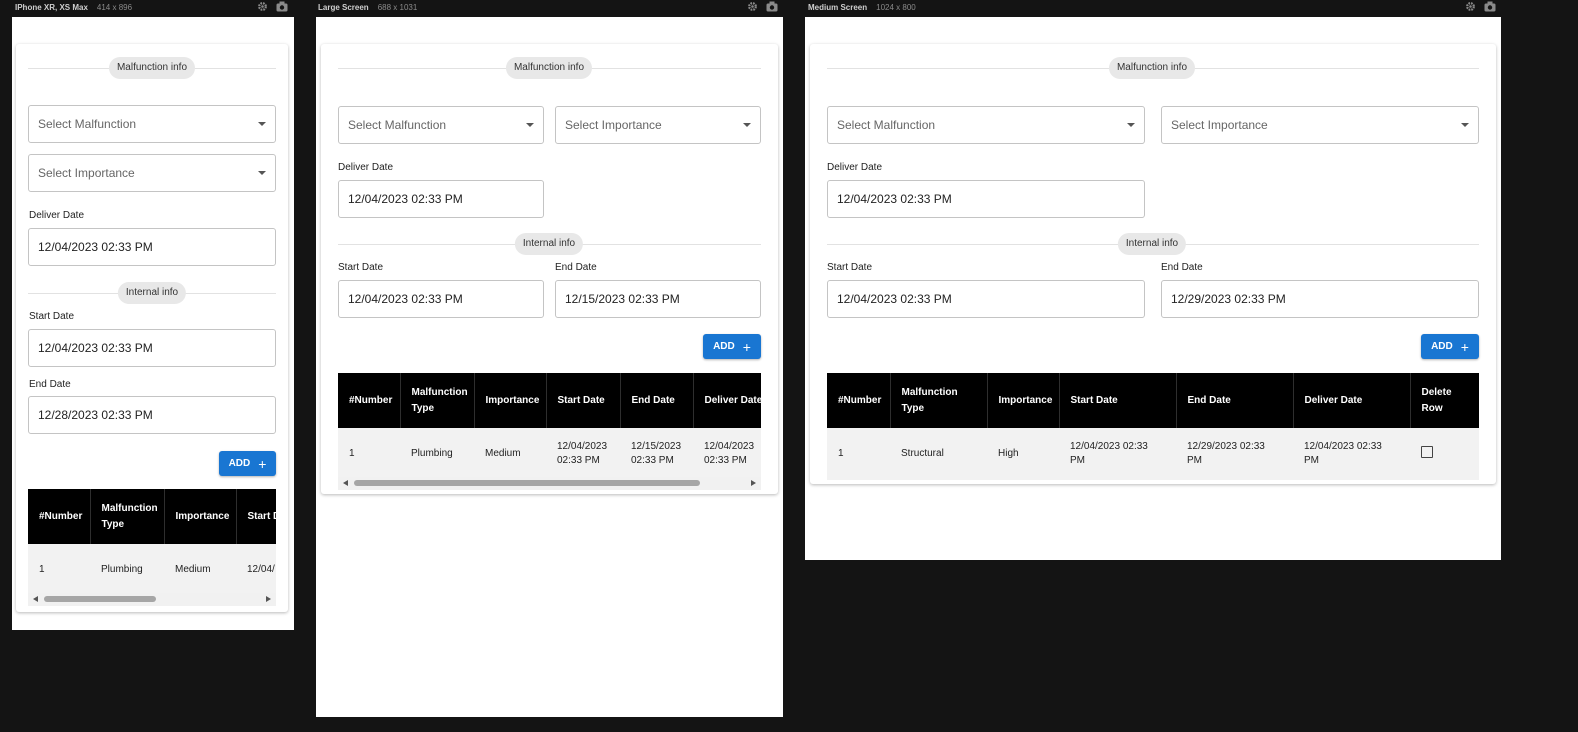 The width and height of the screenshot is (1578, 732). I want to click on table-cell, so click(1444, 454).